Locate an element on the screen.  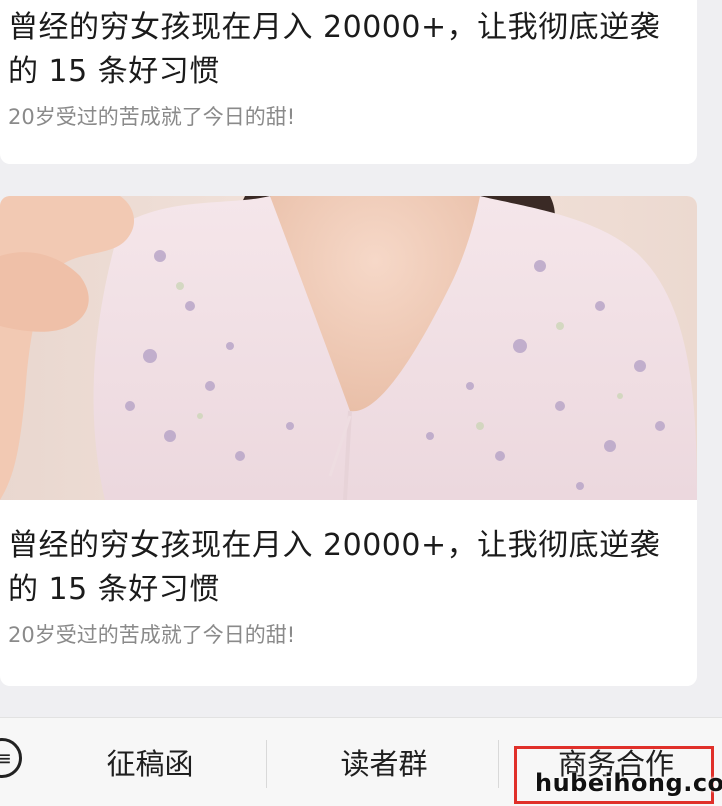
menu-toggle-icon: ≡ is located at coordinates (11, 758).